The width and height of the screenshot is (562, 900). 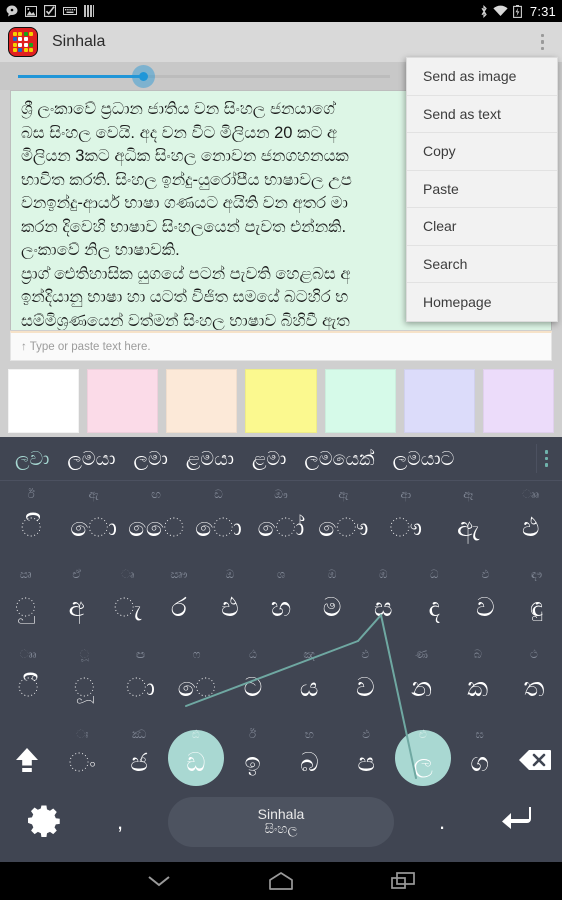 I want to click on suggestion-2: ලමා, so click(x=151, y=459).